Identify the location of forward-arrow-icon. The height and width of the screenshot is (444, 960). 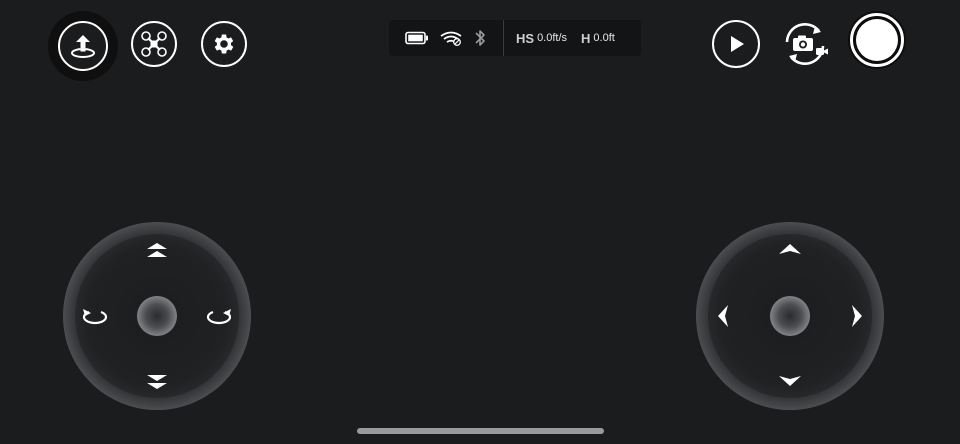
(790, 249).